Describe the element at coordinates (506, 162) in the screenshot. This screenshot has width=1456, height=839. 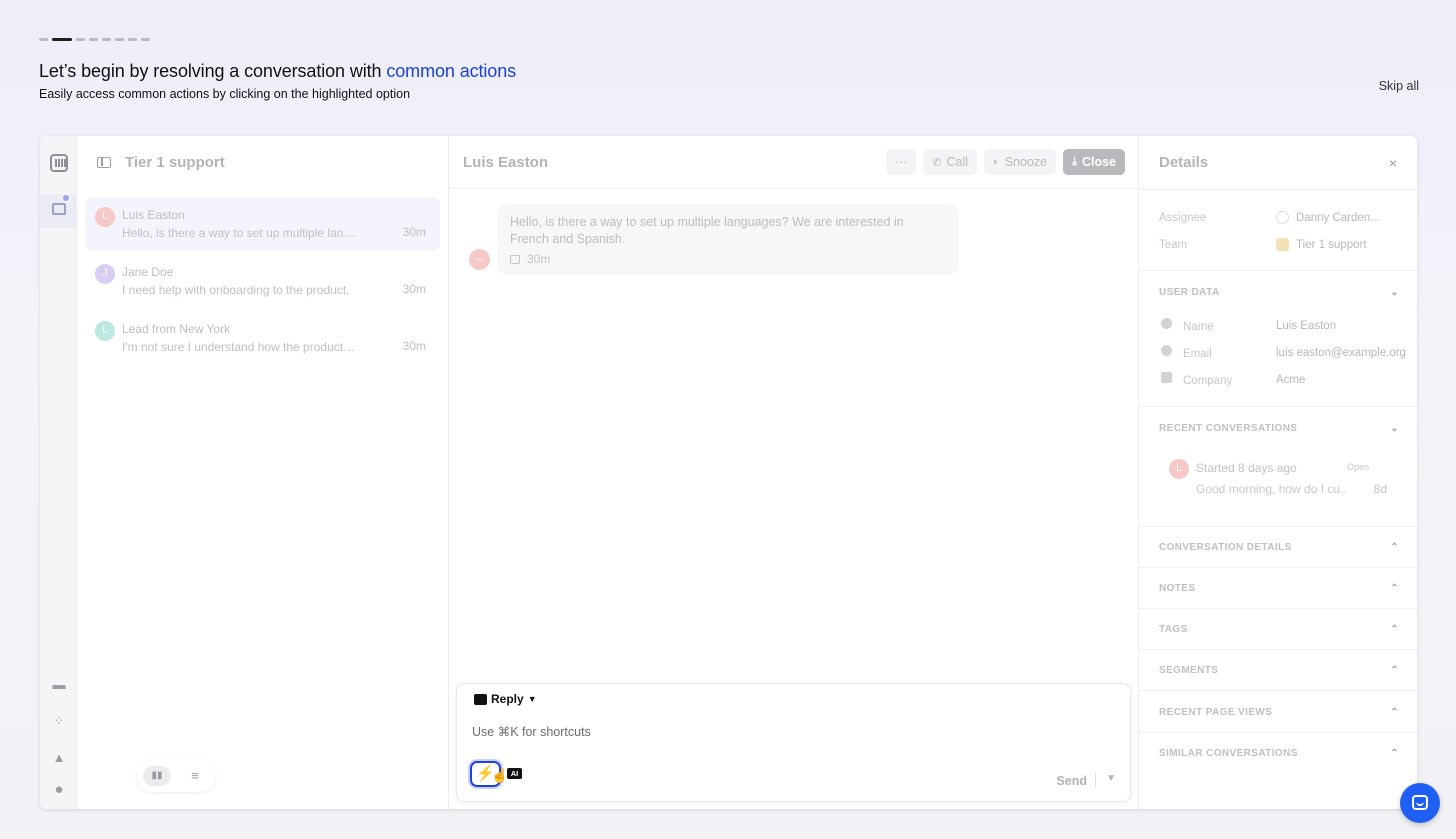
I see `conversation-title: Luis Easton` at that location.